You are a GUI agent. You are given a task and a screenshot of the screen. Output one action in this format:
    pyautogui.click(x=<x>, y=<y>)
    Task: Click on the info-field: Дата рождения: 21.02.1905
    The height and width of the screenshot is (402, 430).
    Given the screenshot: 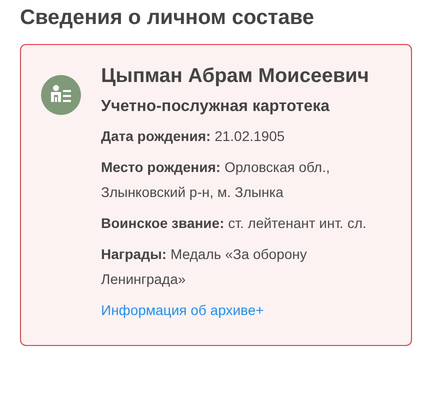 What is the action you would take?
    pyautogui.click(x=236, y=136)
    